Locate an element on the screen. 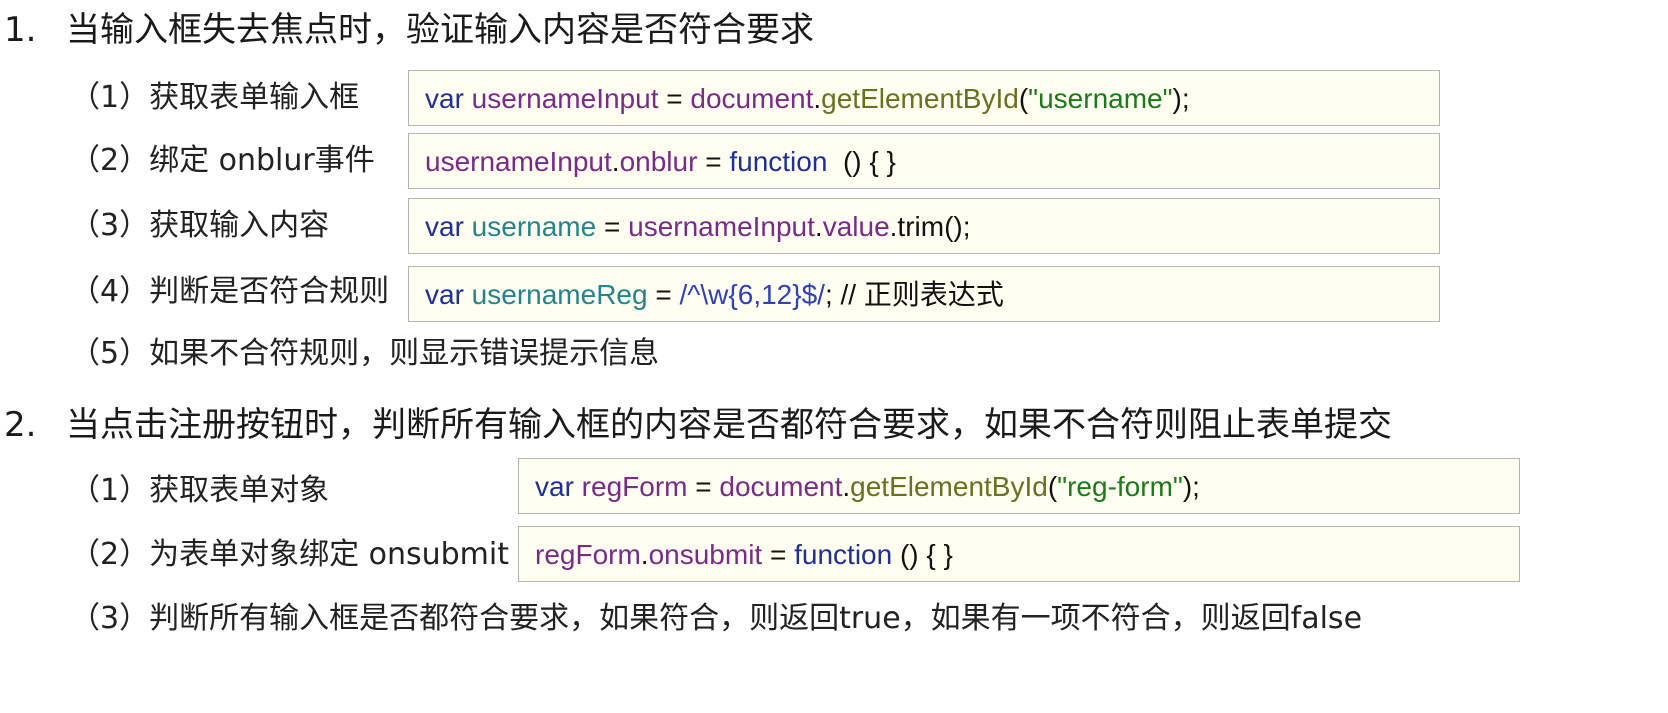  code-string: "reg-form" is located at coordinates (1120, 486).